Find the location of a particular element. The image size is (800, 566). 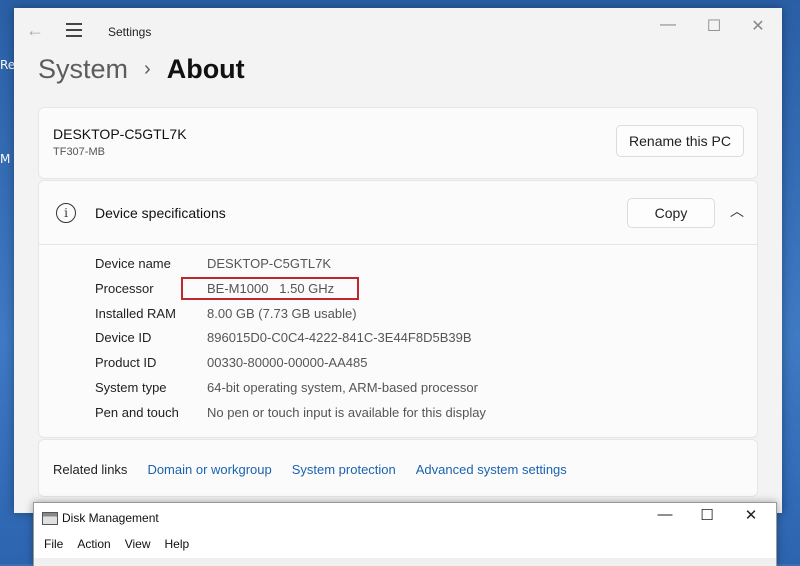

back-arrow-icon: ← is located at coordinates (35, 30).